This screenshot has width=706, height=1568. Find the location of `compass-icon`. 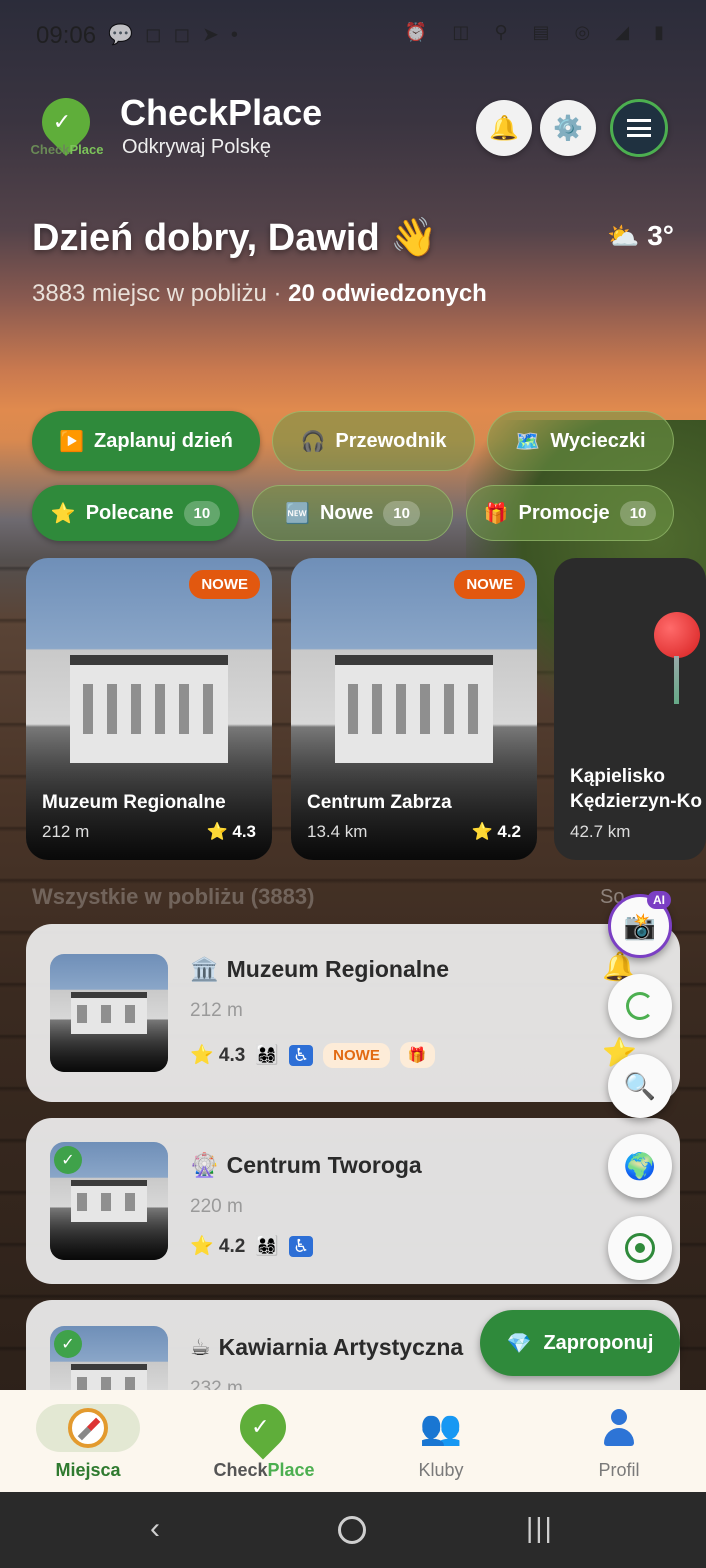

compass-icon is located at coordinates (88, 1428).